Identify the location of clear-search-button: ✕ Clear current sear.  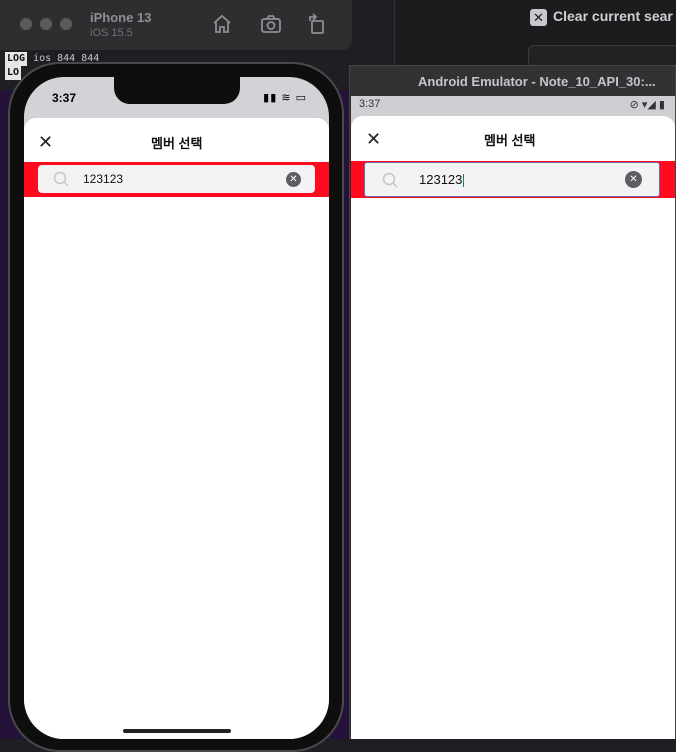
(601, 18).